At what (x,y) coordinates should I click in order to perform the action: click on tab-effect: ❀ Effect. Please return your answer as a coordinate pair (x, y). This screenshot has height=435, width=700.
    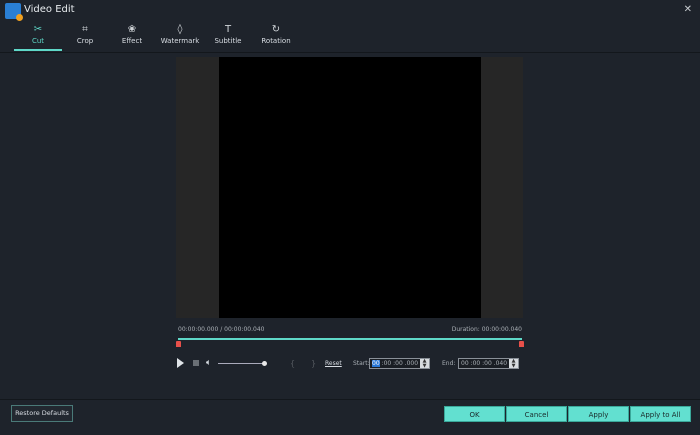
    Looking at the image, I should click on (132, 34).